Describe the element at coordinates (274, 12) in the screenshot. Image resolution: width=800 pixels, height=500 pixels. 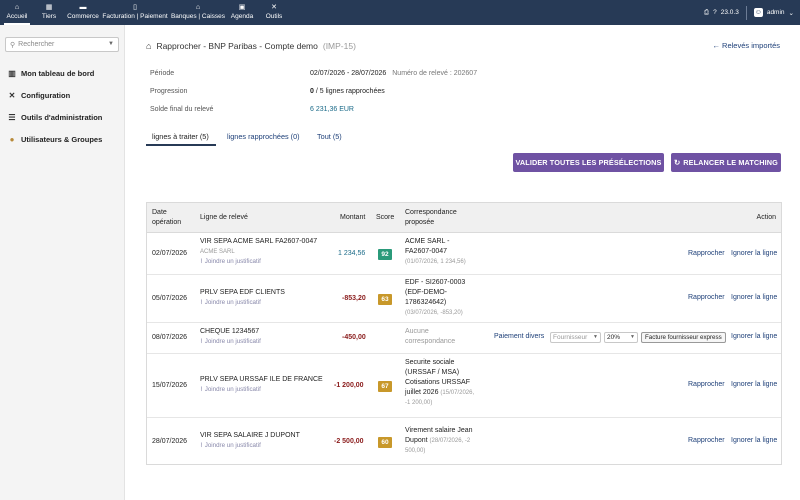
I see `nav-outils: ✕ Outils` at that location.